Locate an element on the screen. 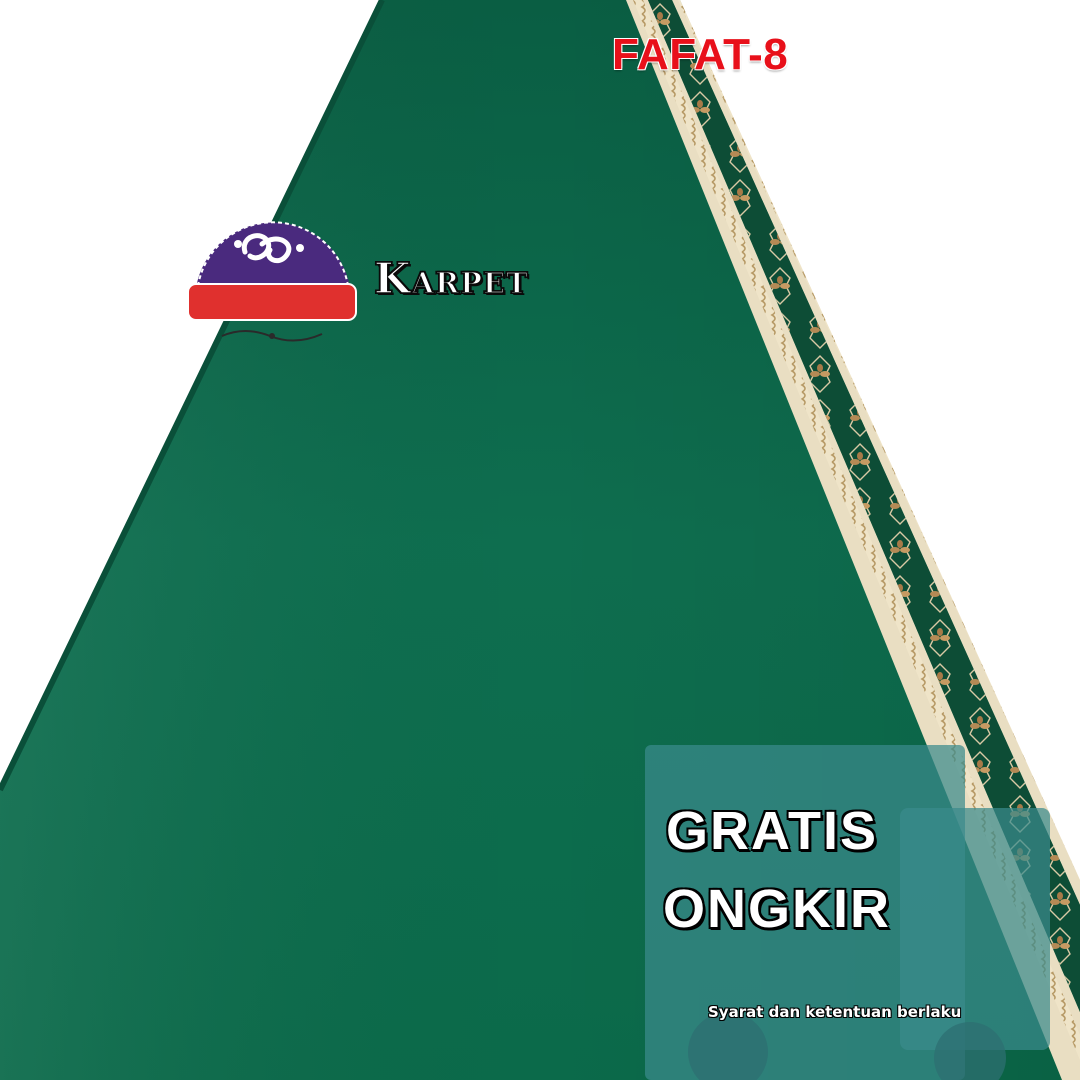 The width and height of the screenshot is (1080, 1080). logo-brand-name: ALHADI is located at coordinates (93, 301).